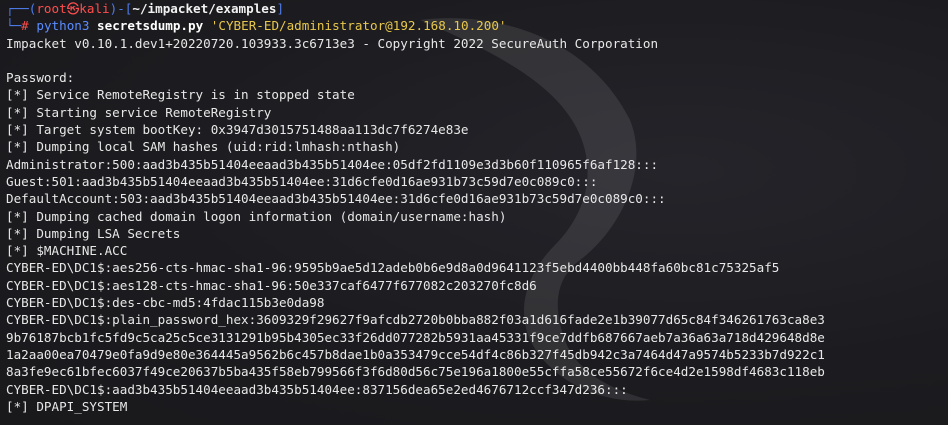 This screenshot has height=425, width=948. Describe the element at coordinates (477, 8) in the screenshot. I see `prompt-line-1: ┌──(root㉿kali)-[~/impacket/examples]` at that location.